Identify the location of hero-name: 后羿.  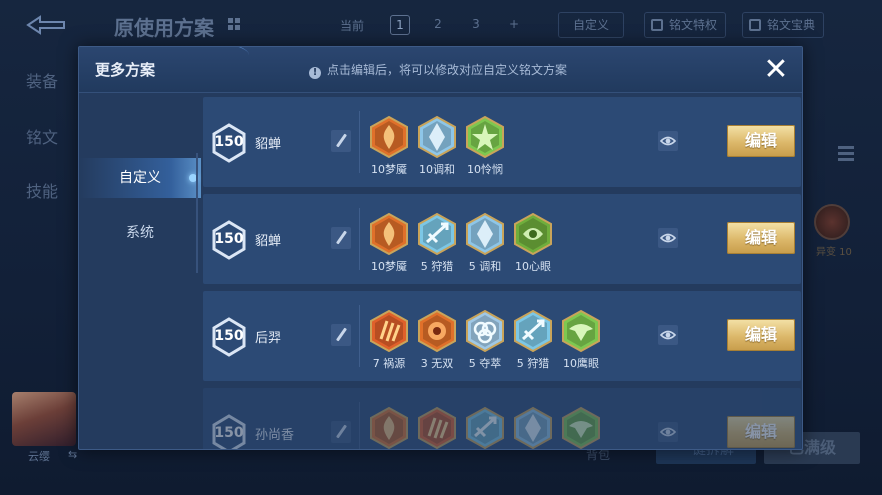
(268, 338).